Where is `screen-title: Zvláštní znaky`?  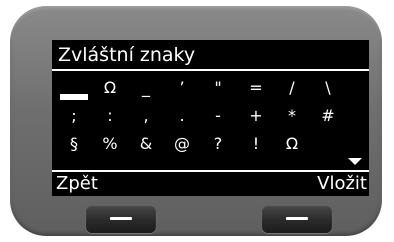
screen-title: Zvláštní znaky is located at coordinates (127, 55).